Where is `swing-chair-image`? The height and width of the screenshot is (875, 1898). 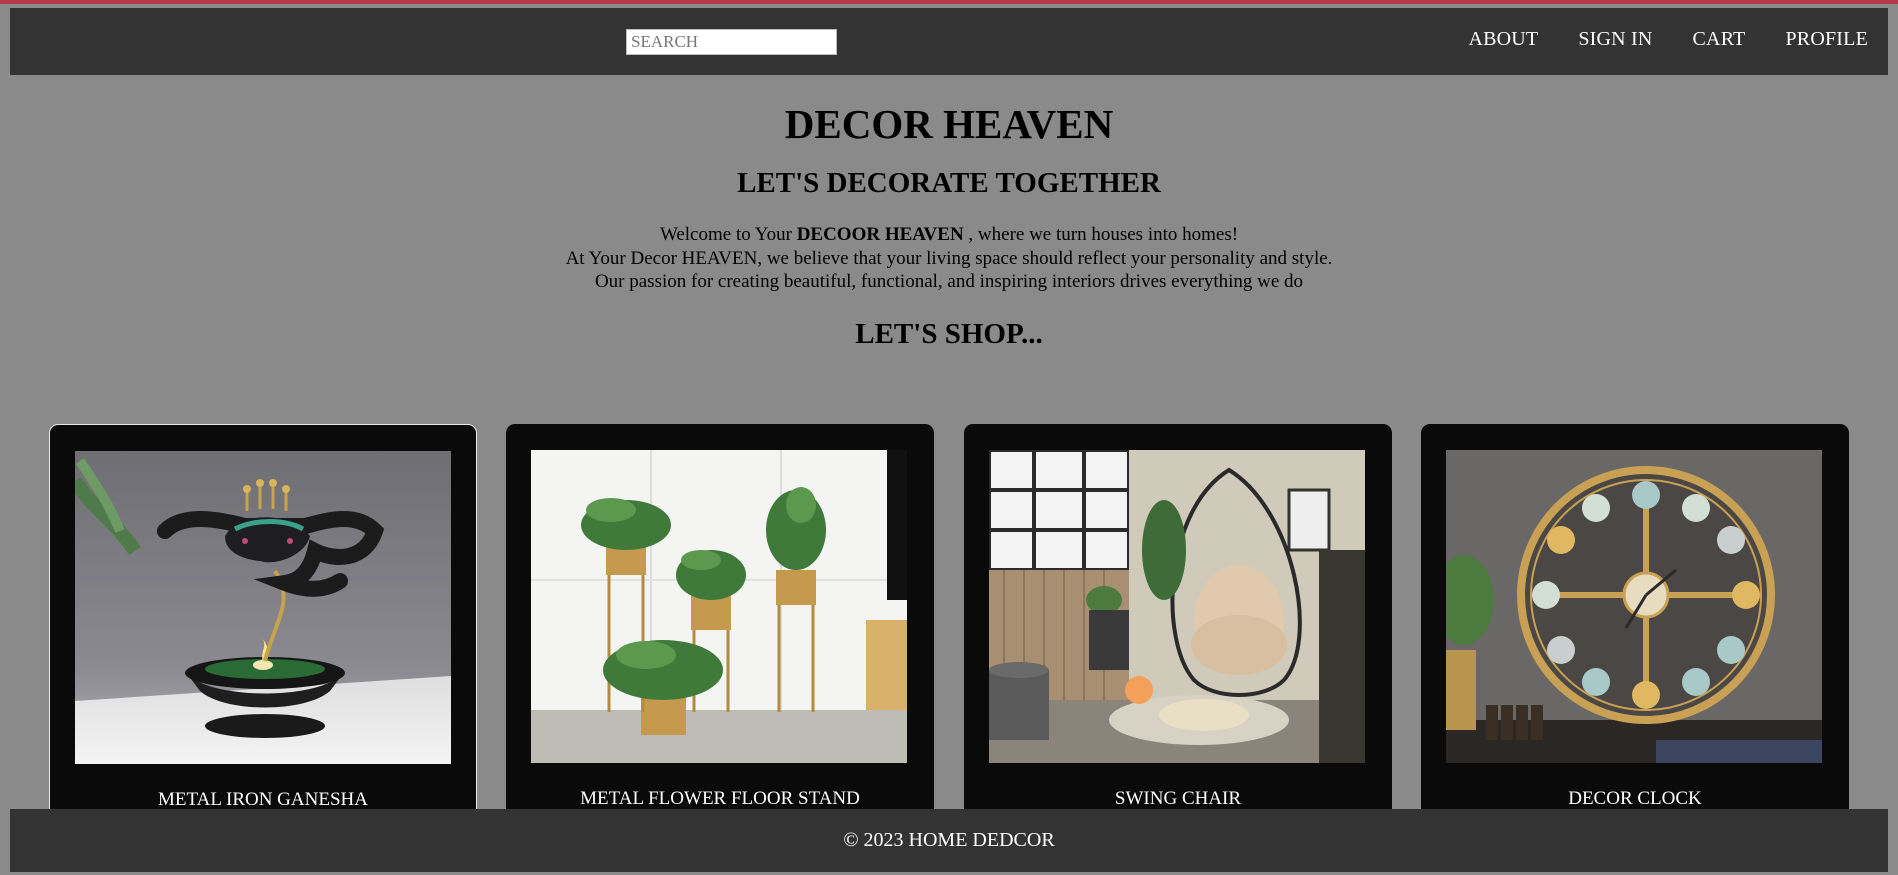 swing-chair-image is located at coordinates (1177, 606).